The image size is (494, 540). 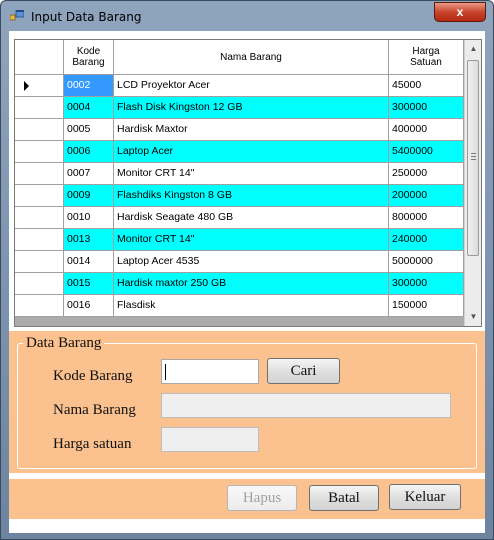 What do you see at coordinates (426, 152) in the screenshot?
I see `cell-harga: 5400000` at bounding box center [426, 152].